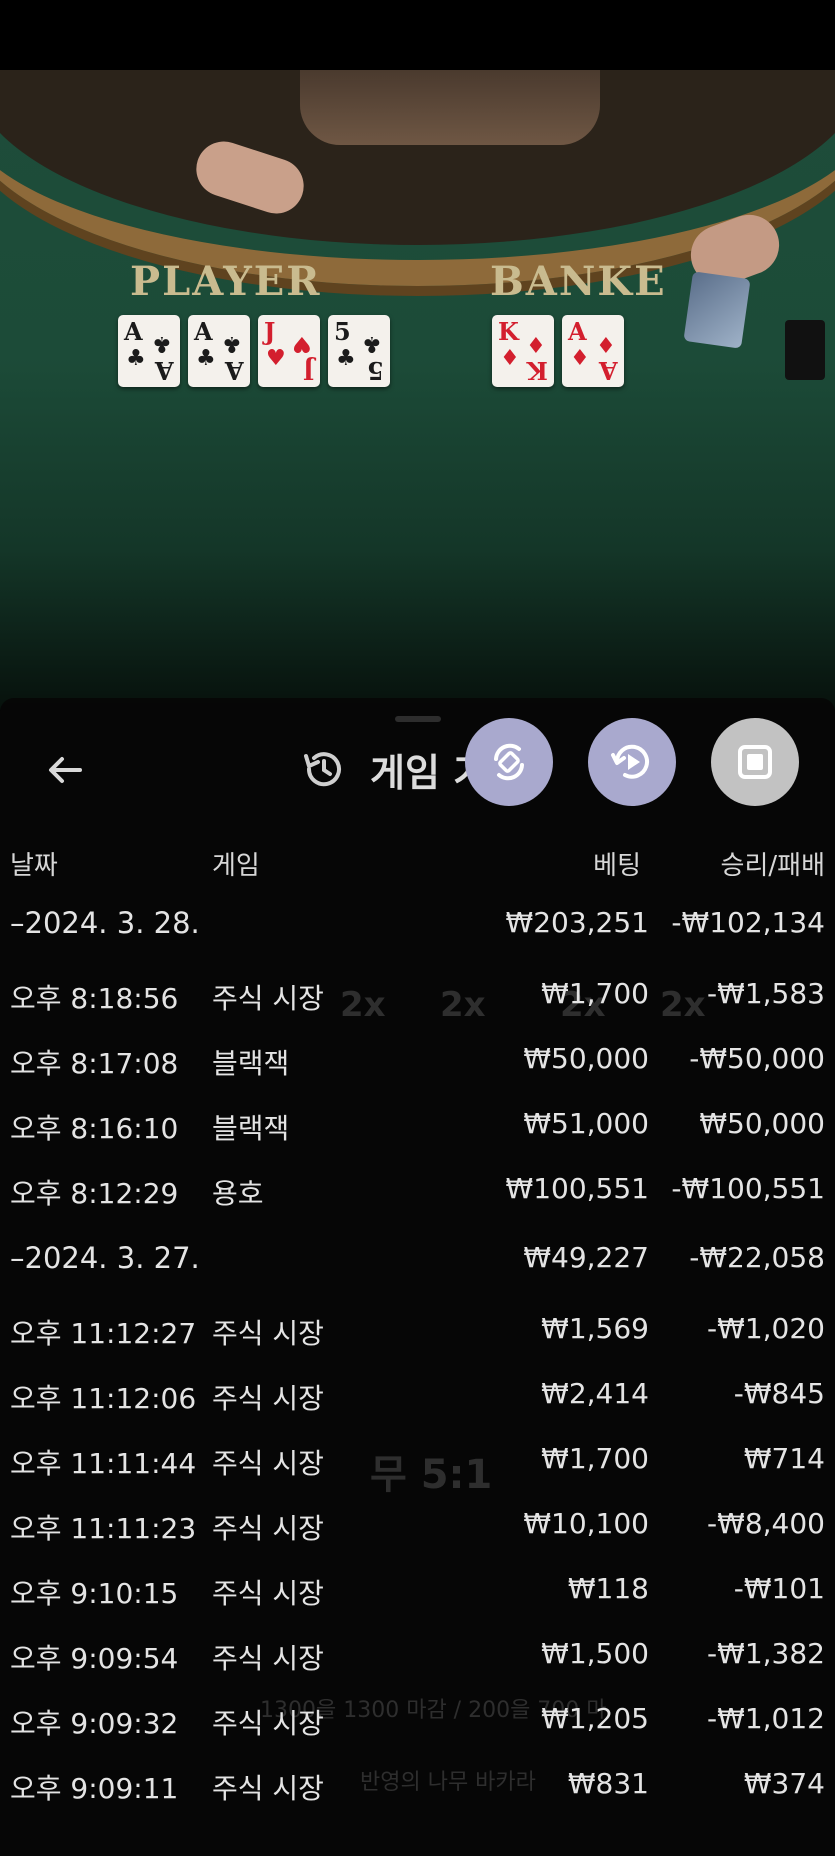 Image resolution: width=835 pixels, height=1856 pixels. Describe the element at coordinates (748, 922) in the screenshot. I see `group-result-total: -₩102,134` at that location.